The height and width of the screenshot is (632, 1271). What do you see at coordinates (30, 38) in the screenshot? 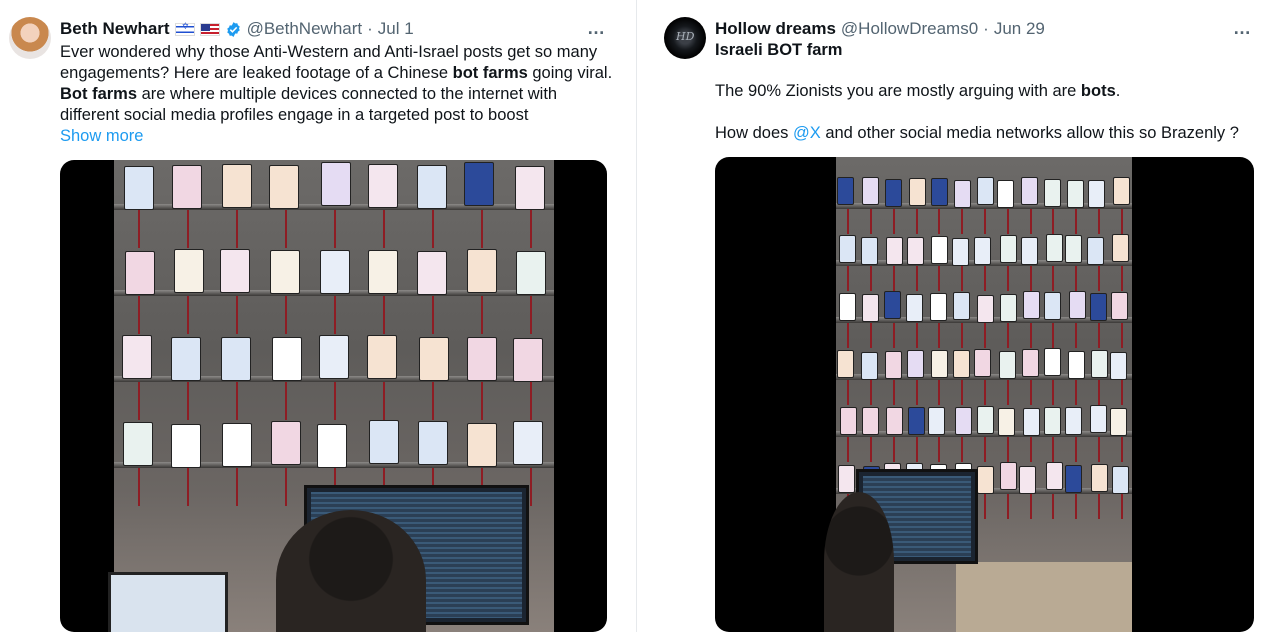
I see `avatar` at bounding box center [30, 38].